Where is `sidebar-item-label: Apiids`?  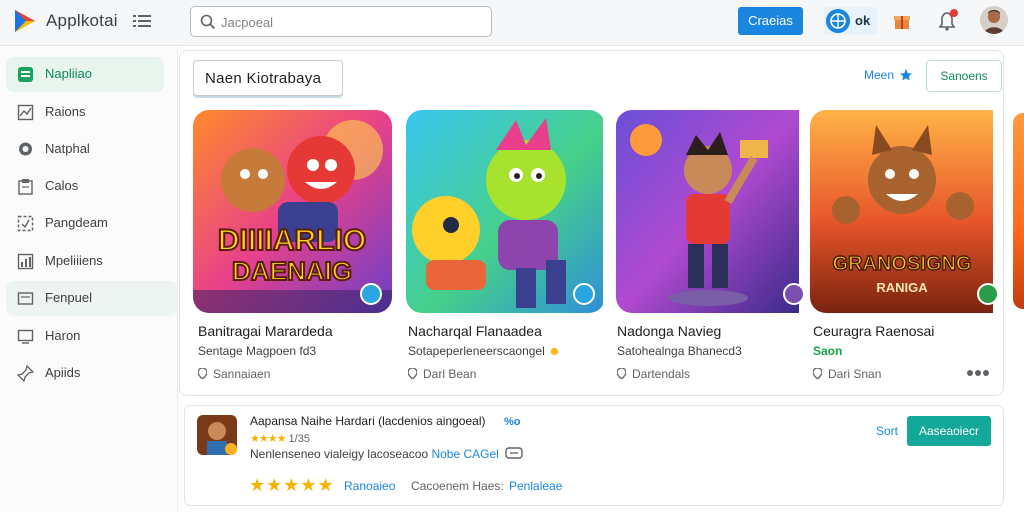 sidebar-item-label: Apiids is located at coordinates (63, 372).